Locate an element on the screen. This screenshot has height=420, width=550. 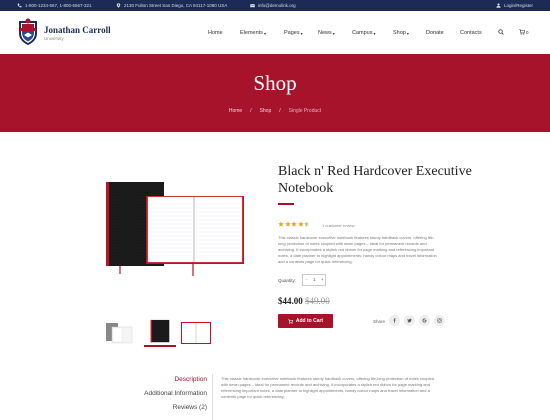
facebook-icon is located at coordinates (394, 320).